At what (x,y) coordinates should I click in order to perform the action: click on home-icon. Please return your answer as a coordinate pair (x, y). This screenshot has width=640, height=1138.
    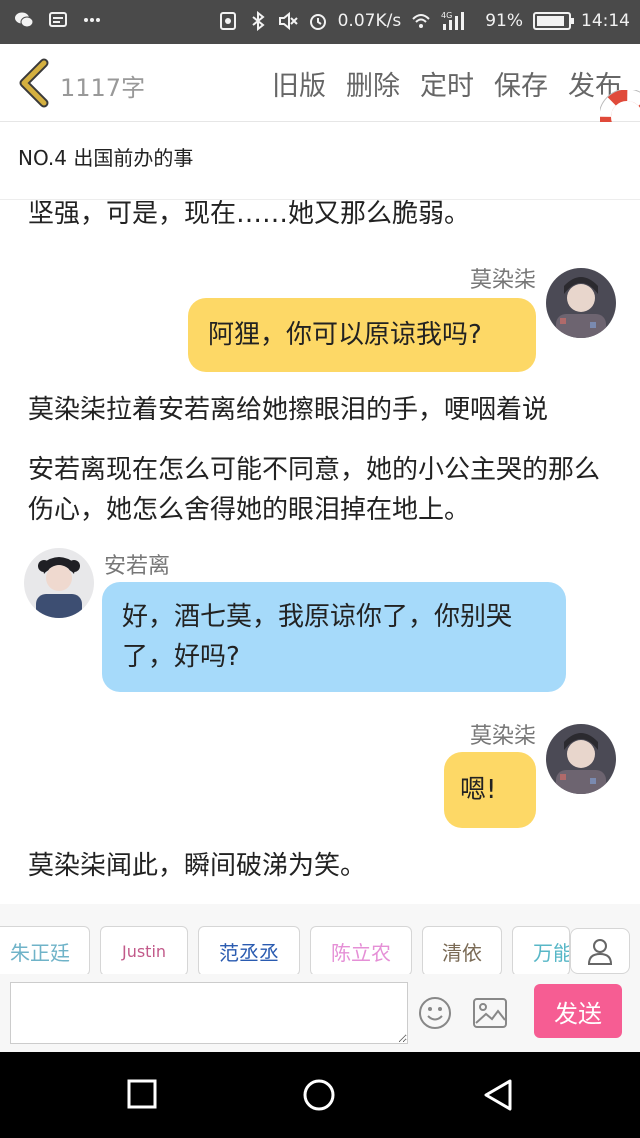
    Looking at the image, I should click on (319, 1095).